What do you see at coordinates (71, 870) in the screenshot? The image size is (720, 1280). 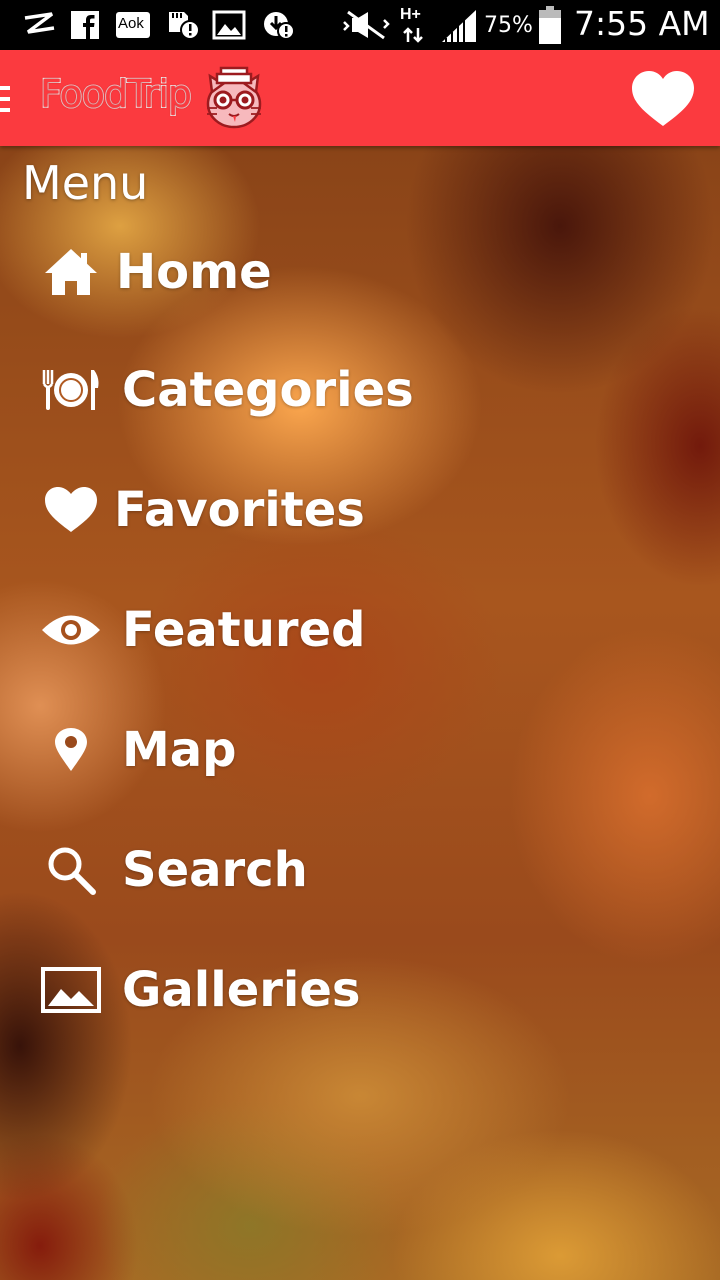 I see `search-icon` at bounding box center [71, 870].